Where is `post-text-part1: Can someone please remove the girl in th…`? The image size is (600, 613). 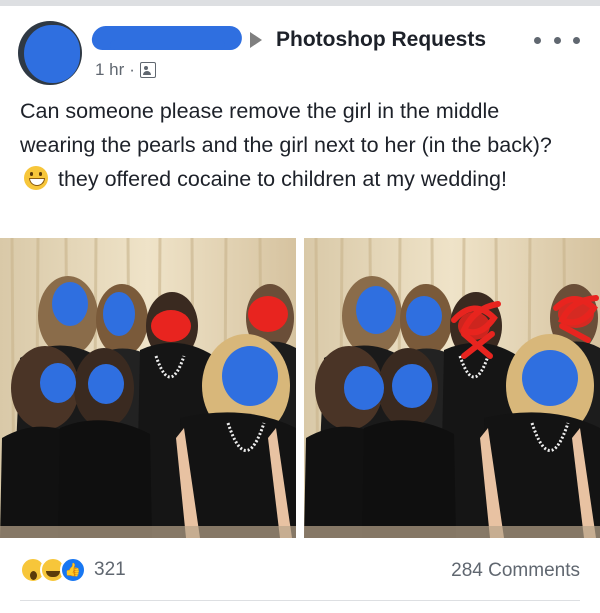
post-text-part1: Can someone please remove the girl in th… is located at coordinates (286, 128).